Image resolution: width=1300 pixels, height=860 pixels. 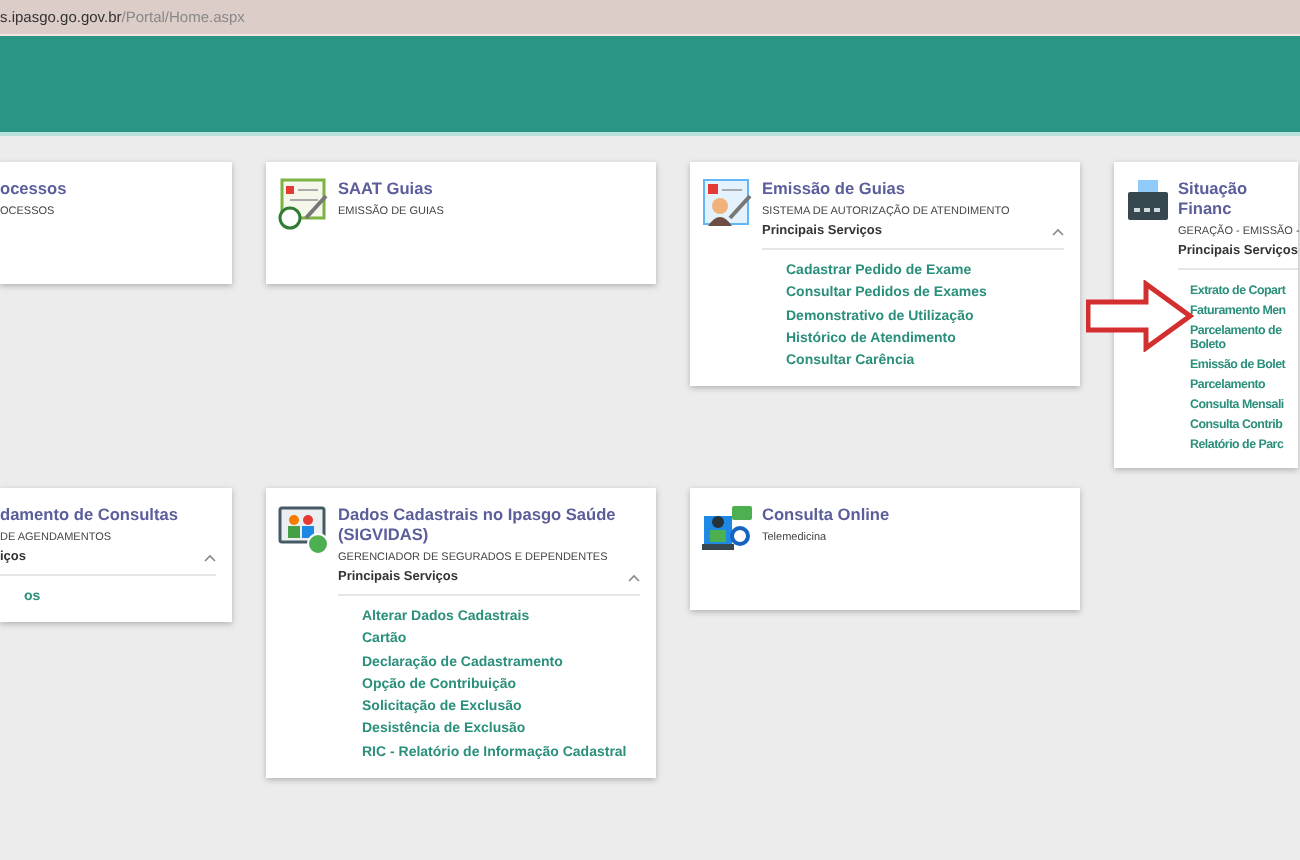 What do you see at coordinates (728, 530) in the screenshot?
I see `telemedicine-icon` at bounding box center [728, 530].